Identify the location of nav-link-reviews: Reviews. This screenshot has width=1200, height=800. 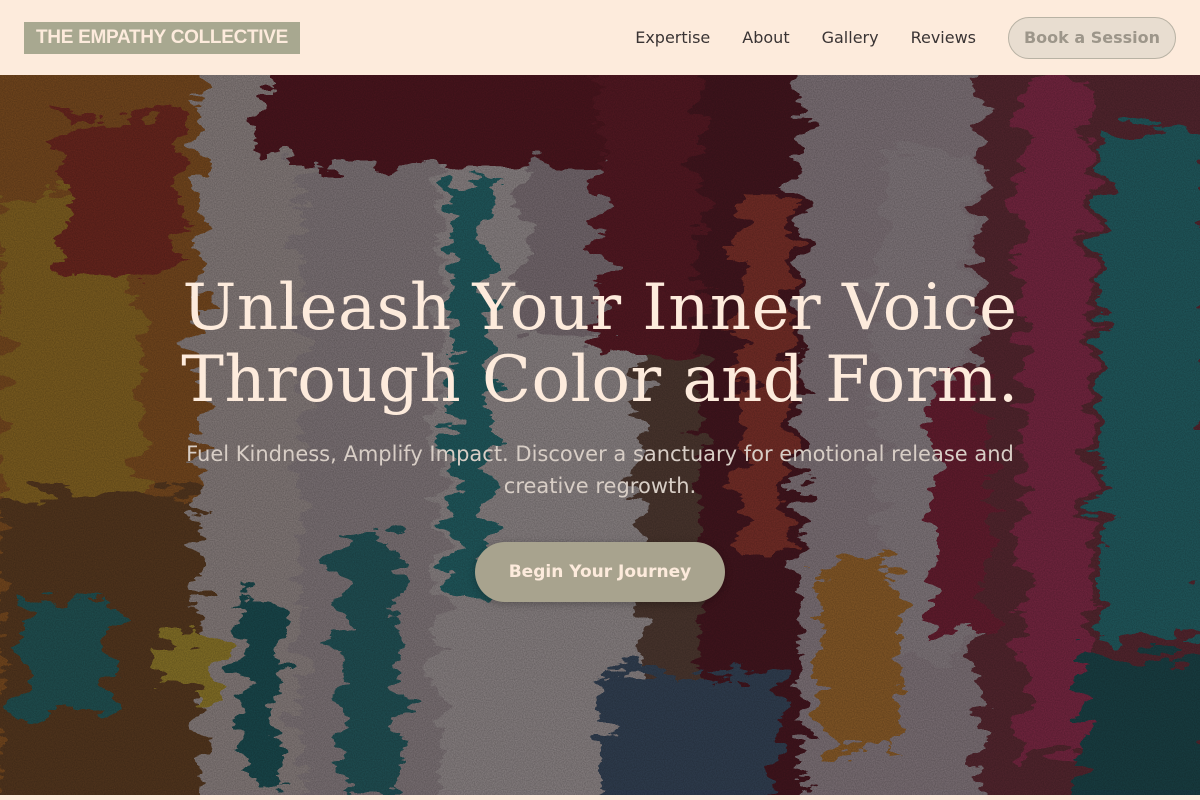
(943, 37).